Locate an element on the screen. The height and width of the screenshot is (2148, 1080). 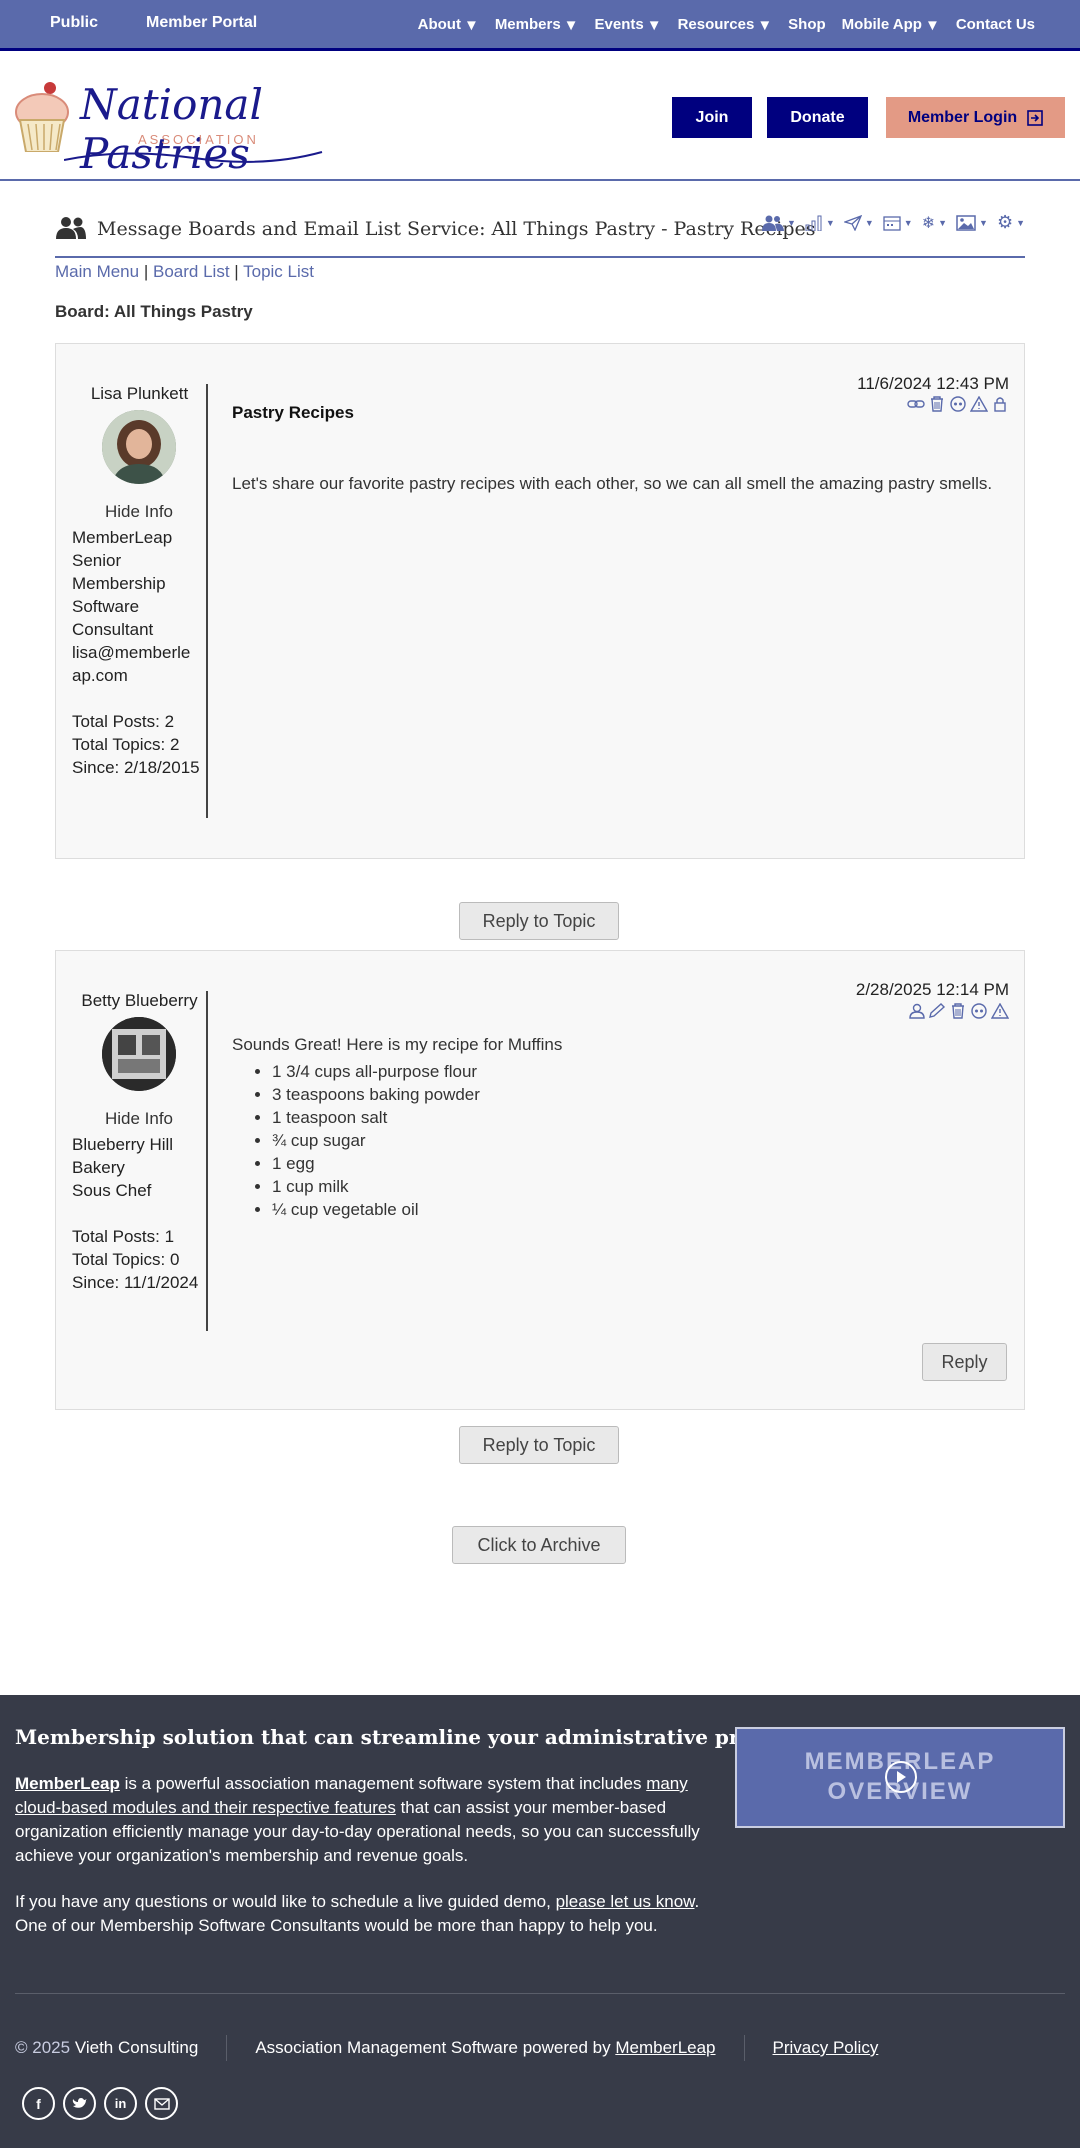
nav-resources: Resources ▼ is located at coordinates (725, 25).